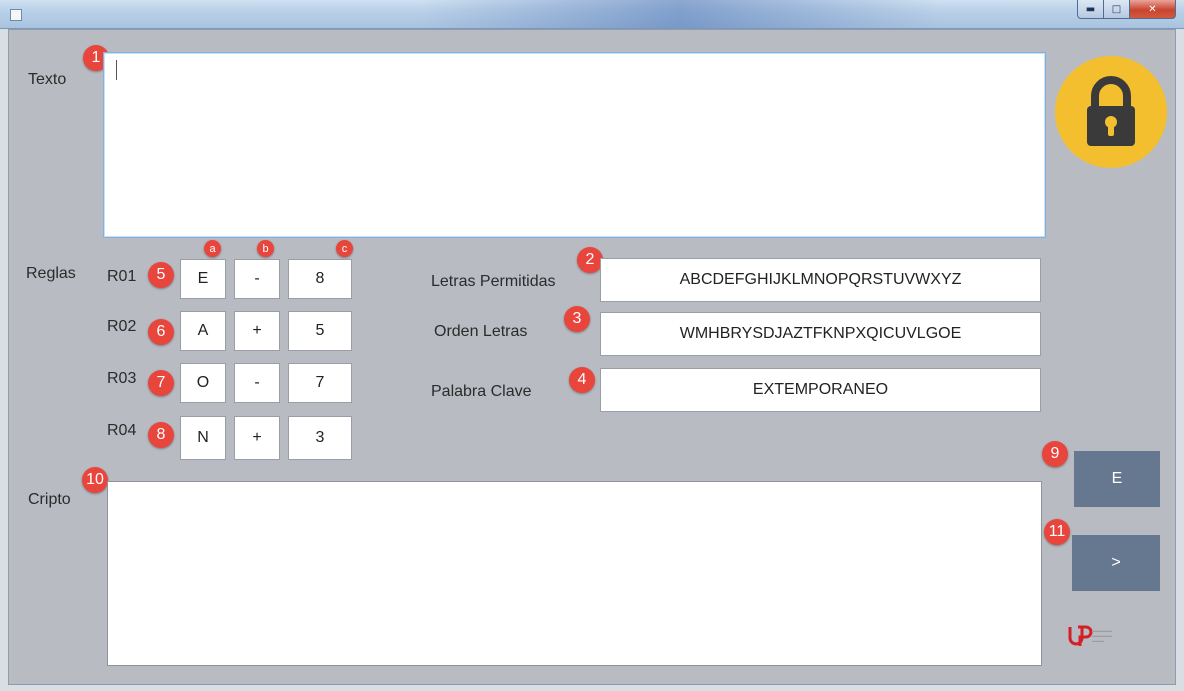  What do you see at coordinates (161, 275) in the screenshot?
I see `badge-rule-1: 5` at bounding box center [161, 275].